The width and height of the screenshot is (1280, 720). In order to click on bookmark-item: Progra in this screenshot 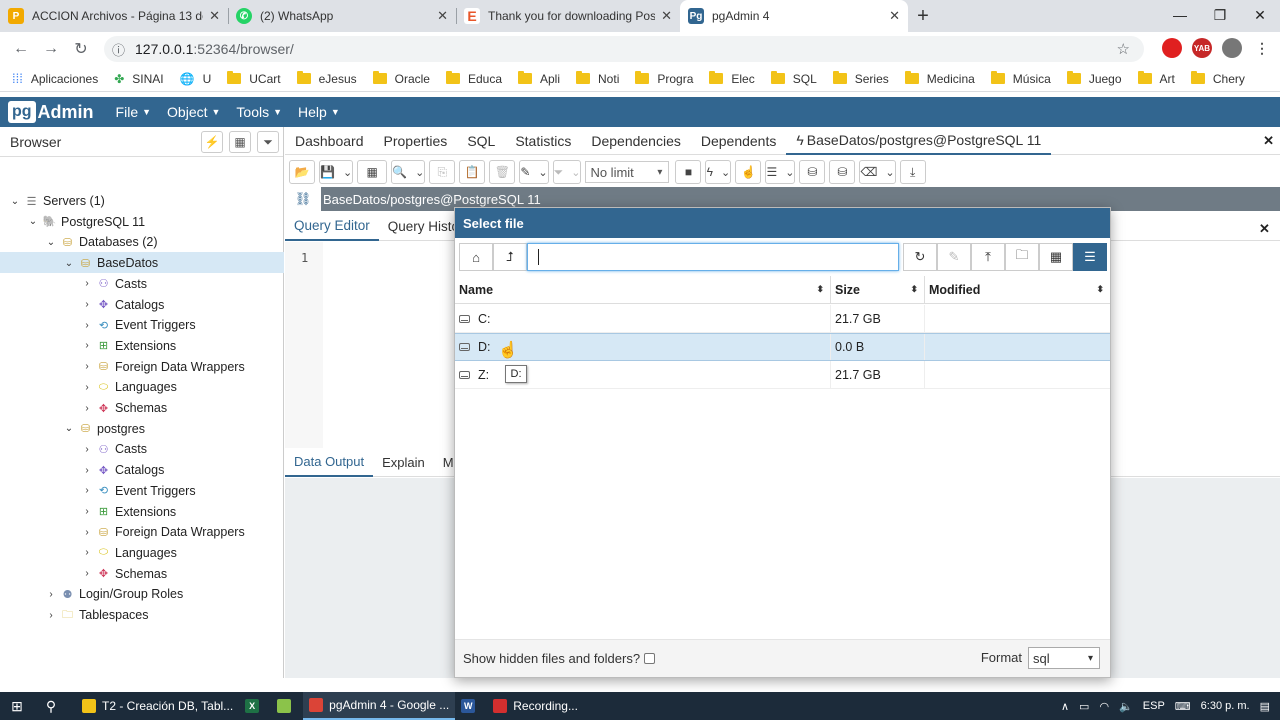, I will do `click(664, 78)`.